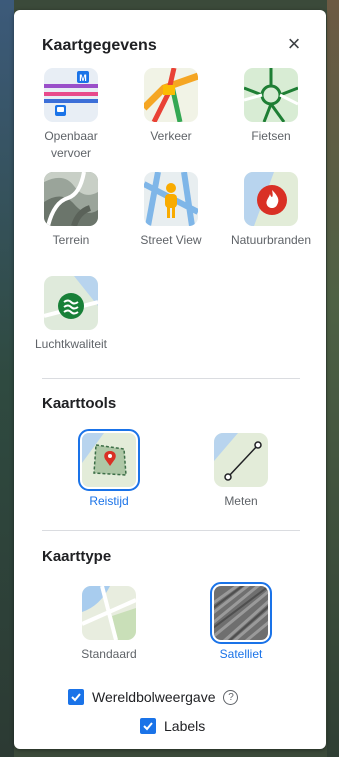  I want to click on labels-label: Labels, so click(185, 726).